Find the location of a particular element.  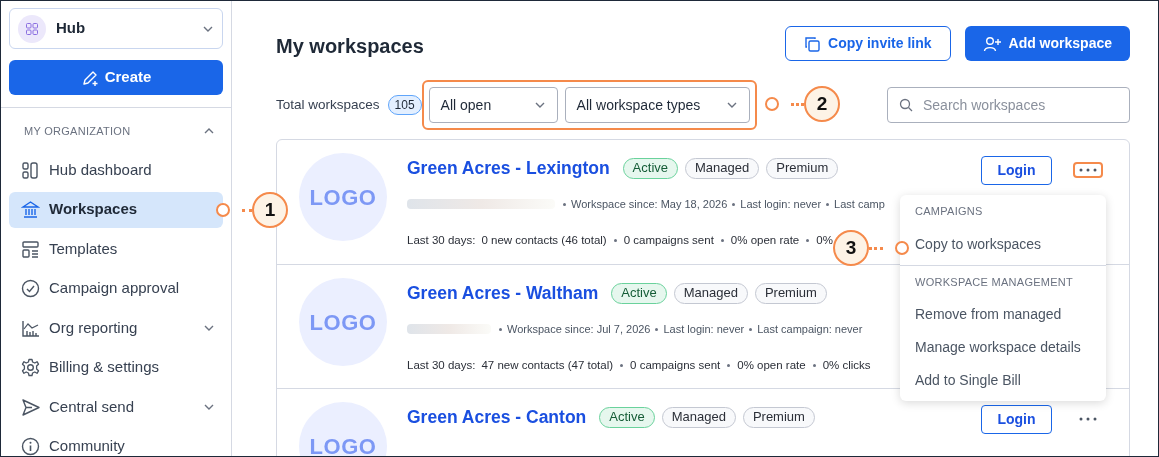

menu-section-heading: WORKSPACE MANAGEMENT is located at coordinates (994, 282).